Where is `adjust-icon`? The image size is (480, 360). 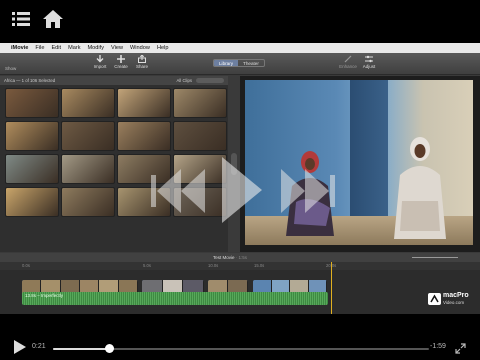
adjust-icon is located at coordinates (369, 59).